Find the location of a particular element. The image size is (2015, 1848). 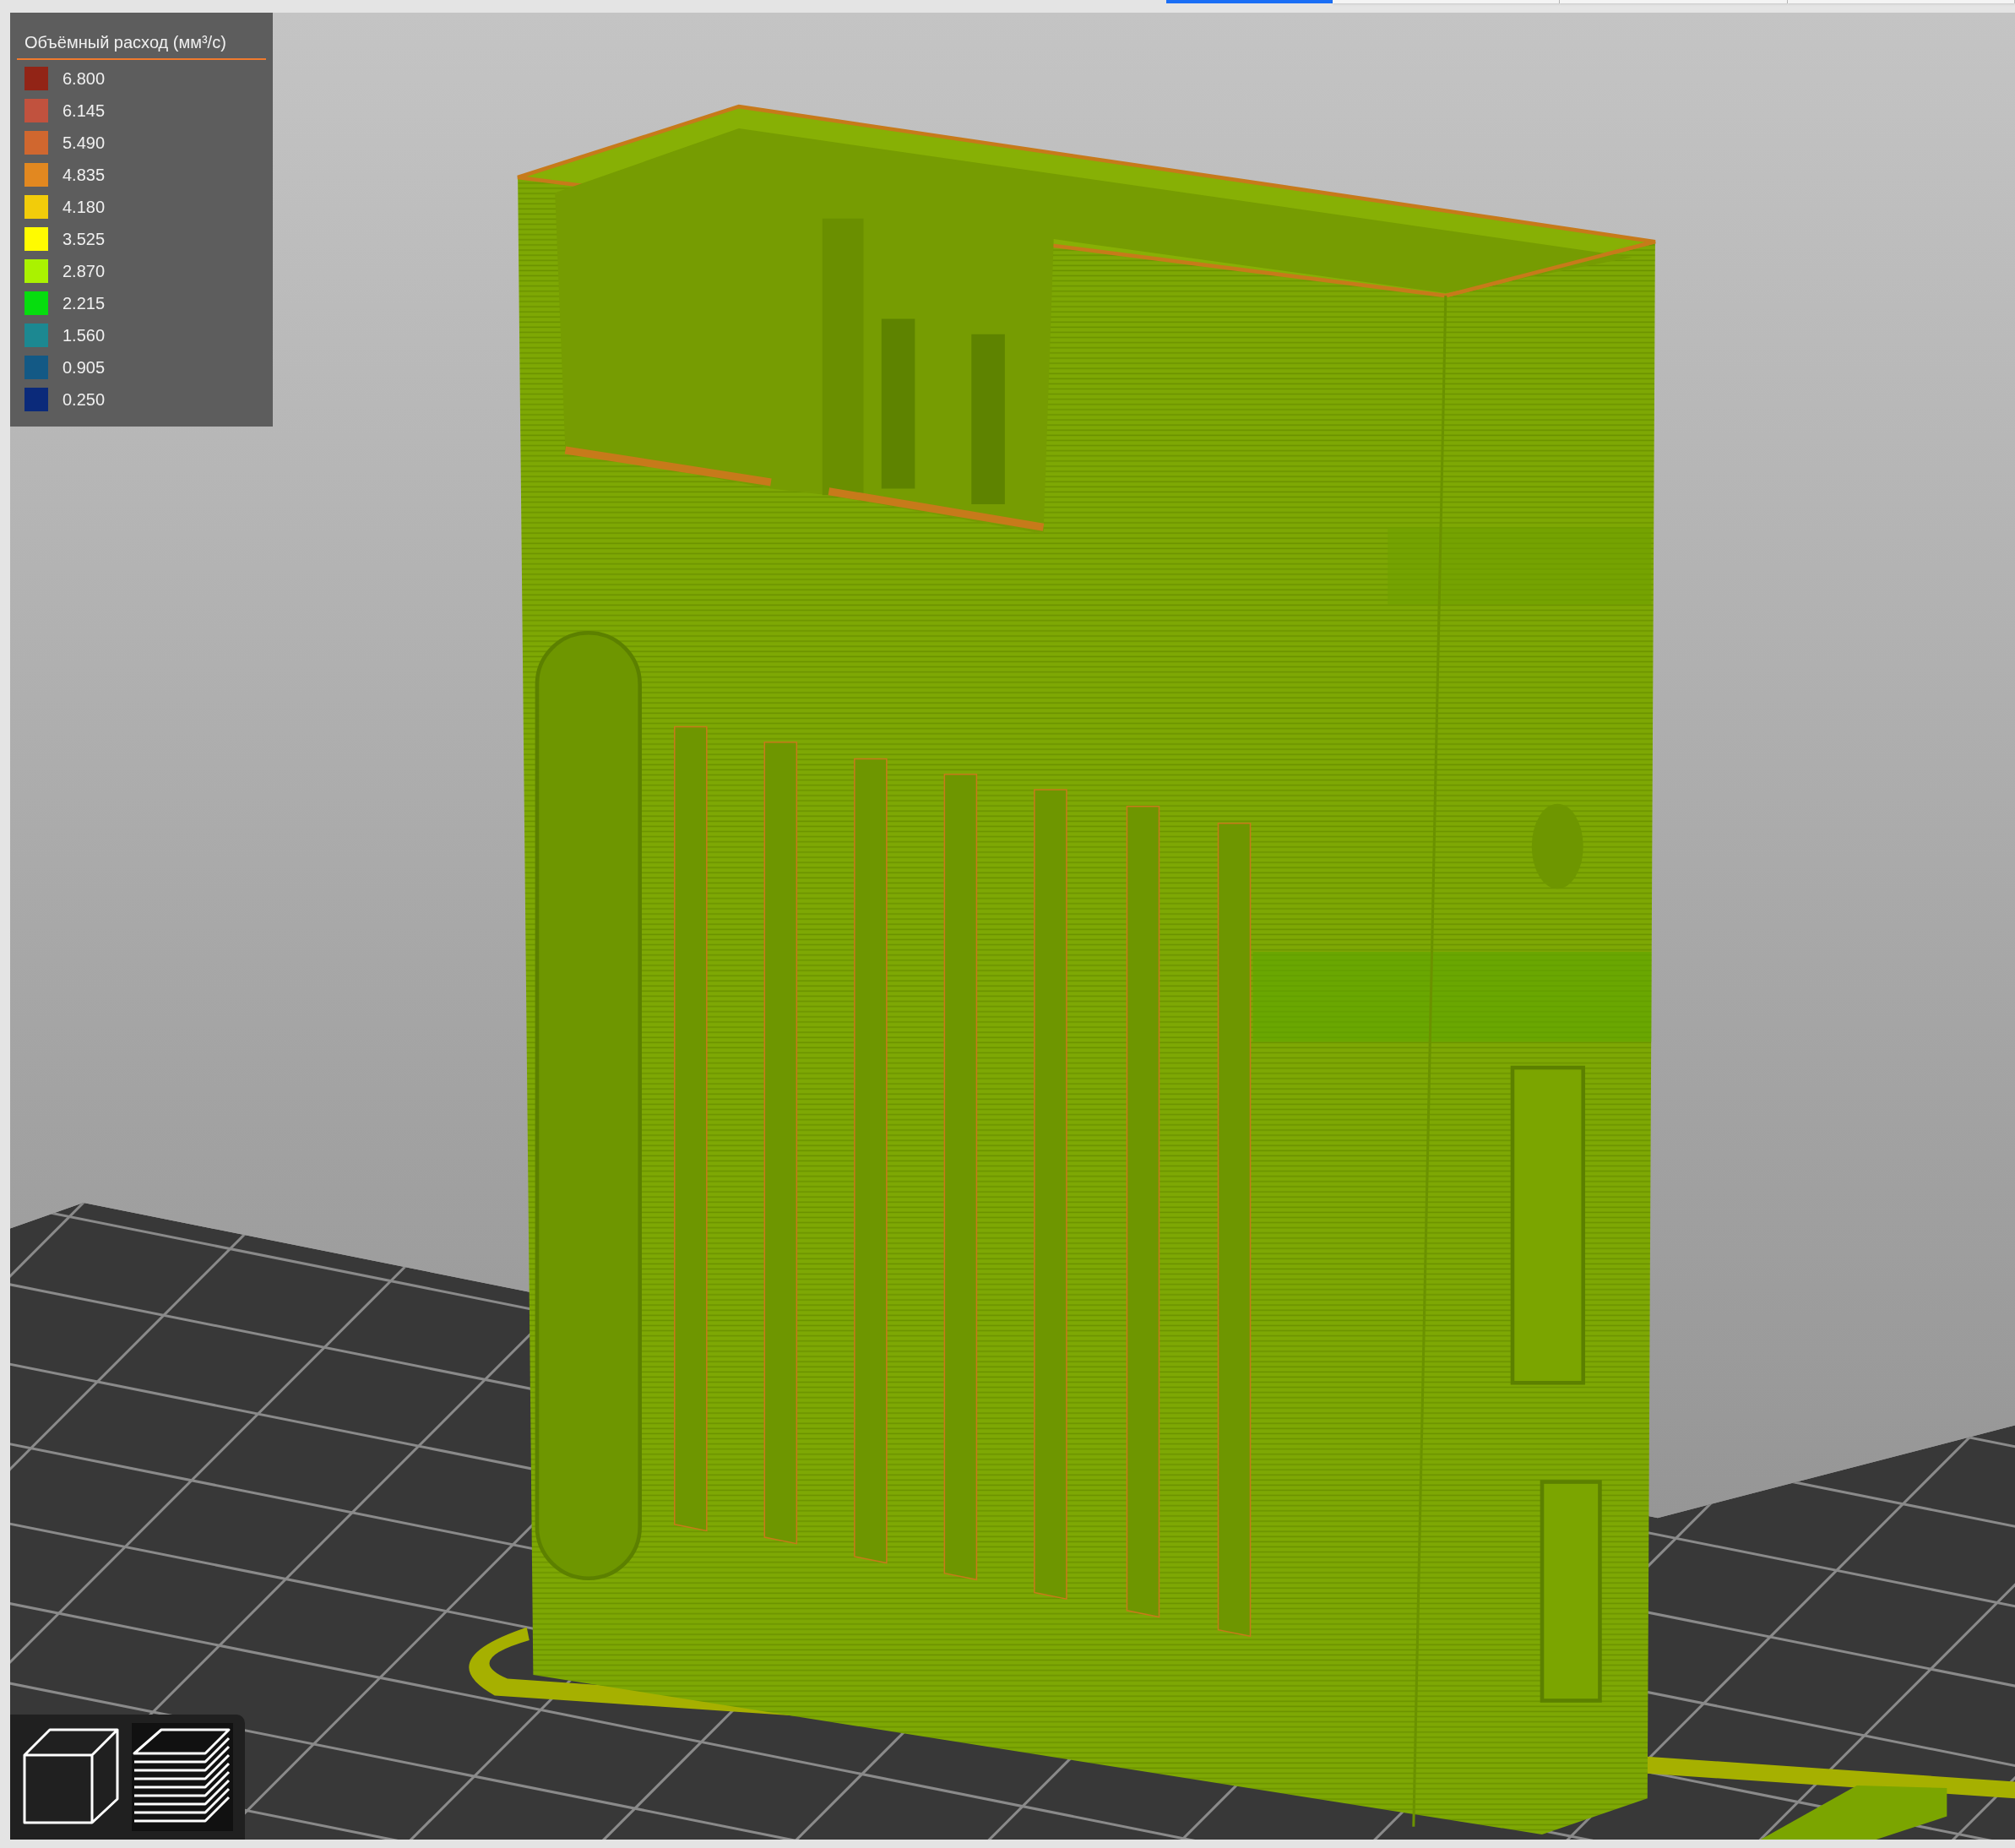

legend-value: 6.145 is located at coordinates (84, 111).